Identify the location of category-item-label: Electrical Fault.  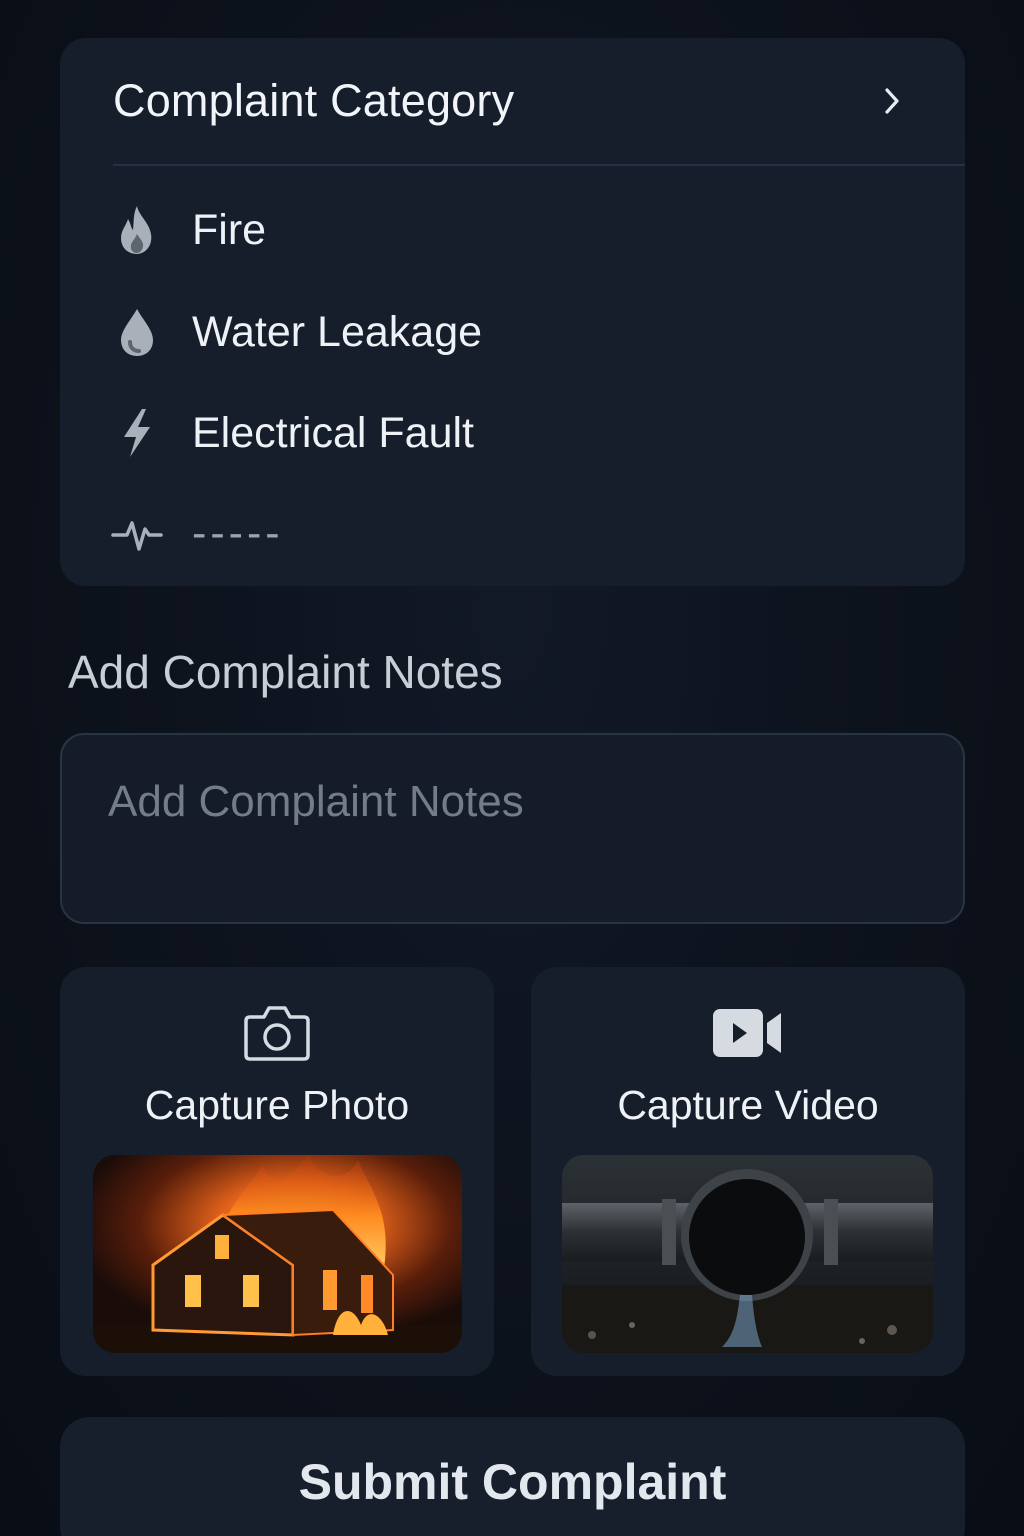
(333, 432).